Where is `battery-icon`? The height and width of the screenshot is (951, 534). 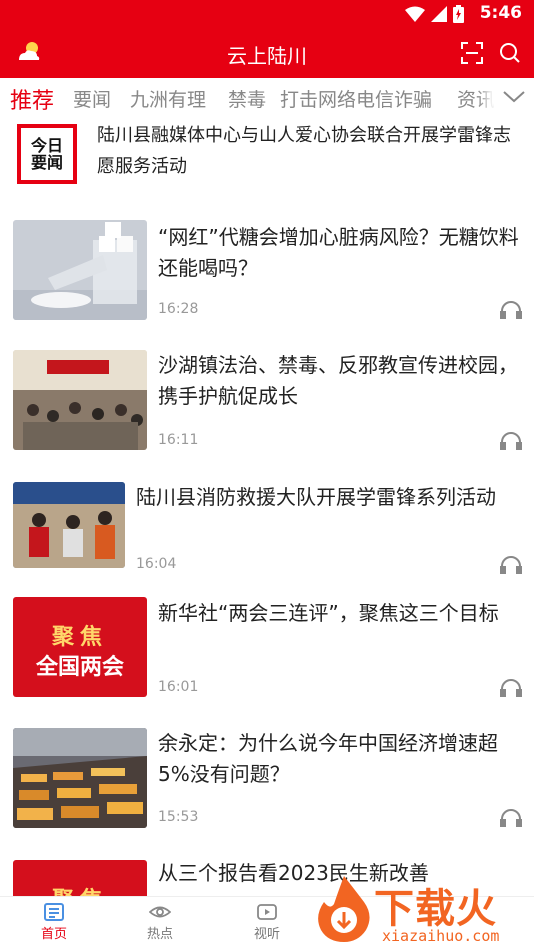 battery-icon is located at coordinates (458, 14).